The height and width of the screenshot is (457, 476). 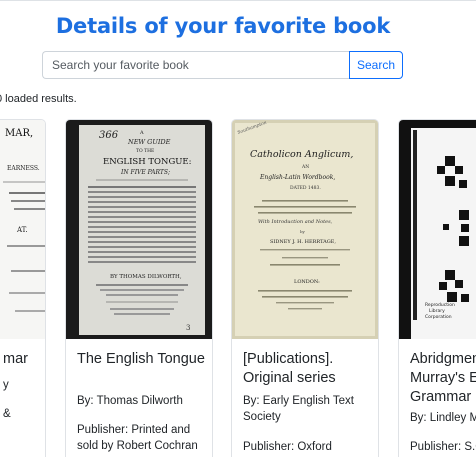 What do you see at coordinates (295, 222) in the screenshot?
I see `cover-text: With Introduction and Notes,` at bounding box center [295, 222].